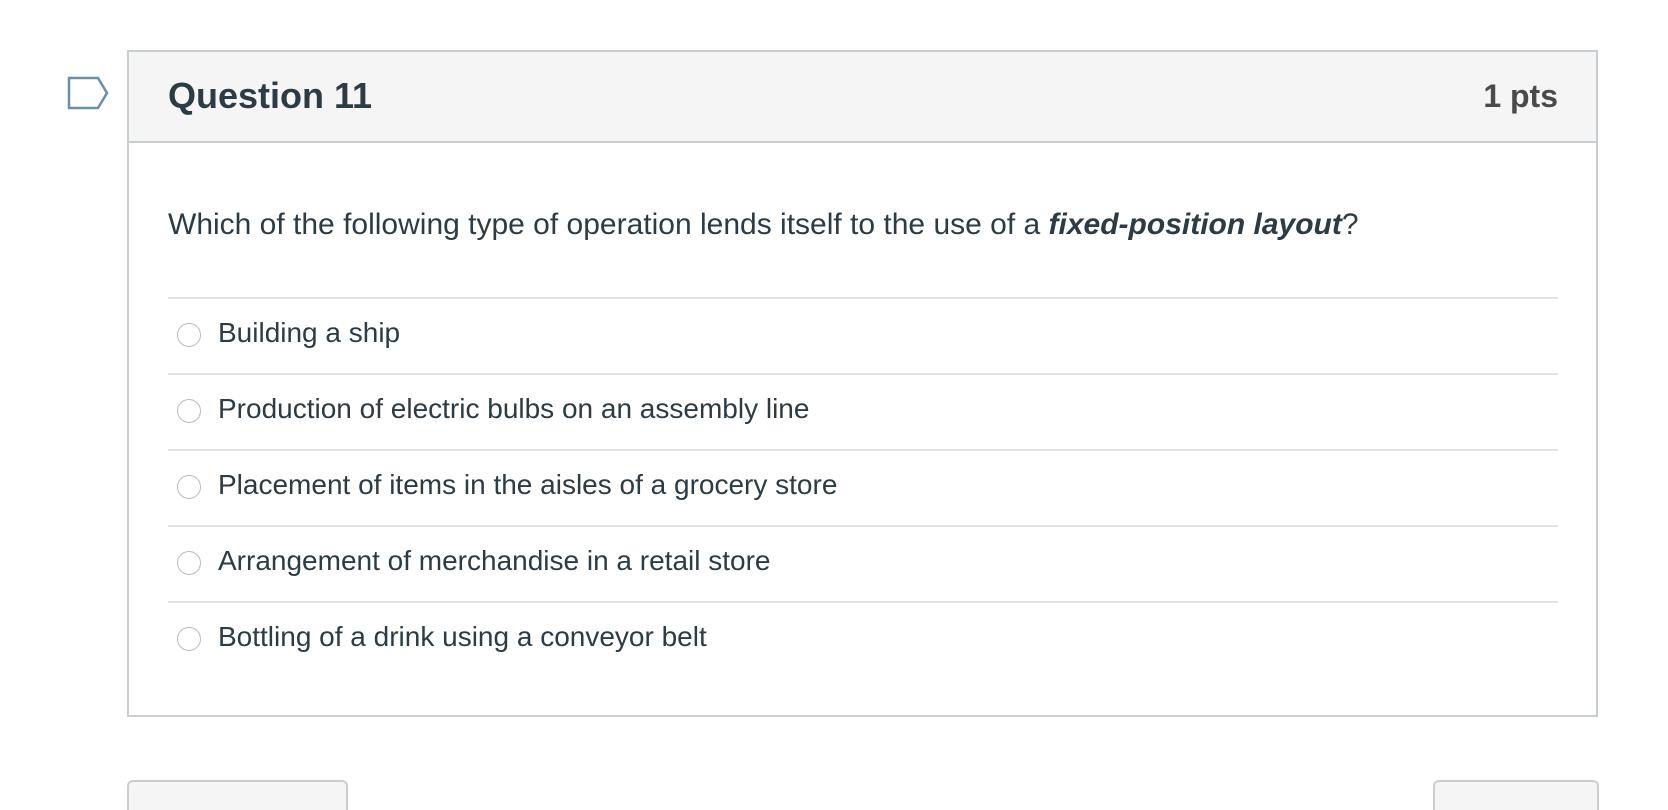  What do you see at coordinates (270, 95) in the screenshot?
I see `question-title: Question 11` at bounding box center [270, 95].